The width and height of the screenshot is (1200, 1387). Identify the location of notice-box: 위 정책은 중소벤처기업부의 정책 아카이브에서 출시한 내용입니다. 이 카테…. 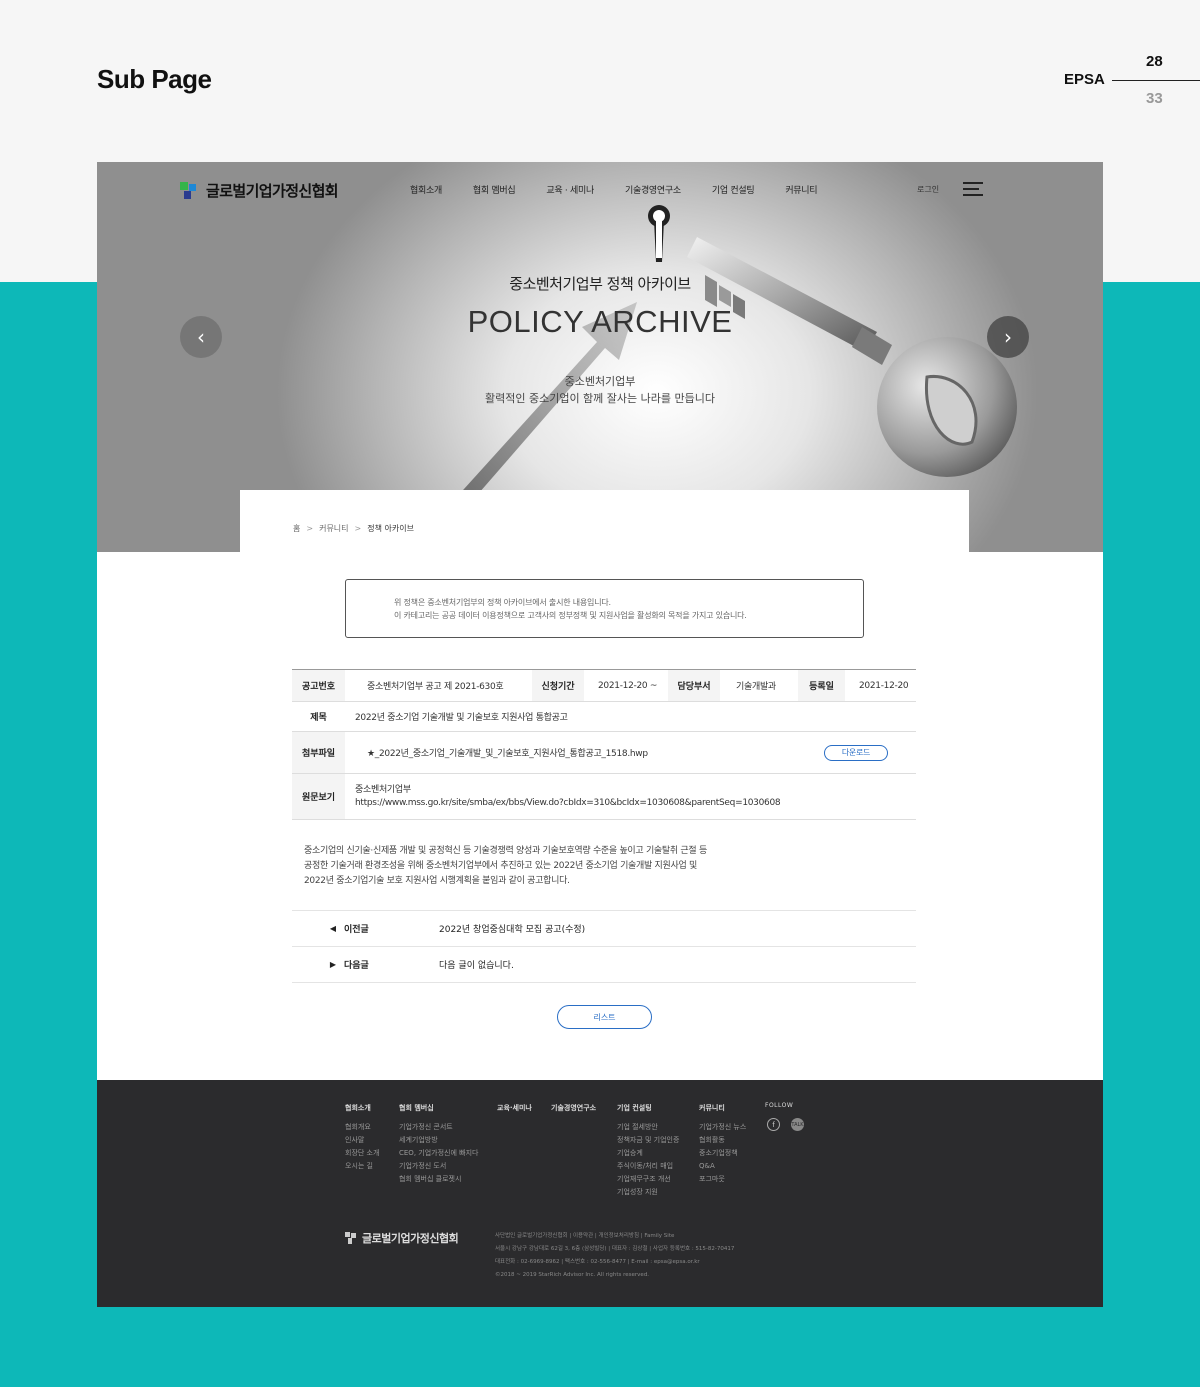
(604, 608).